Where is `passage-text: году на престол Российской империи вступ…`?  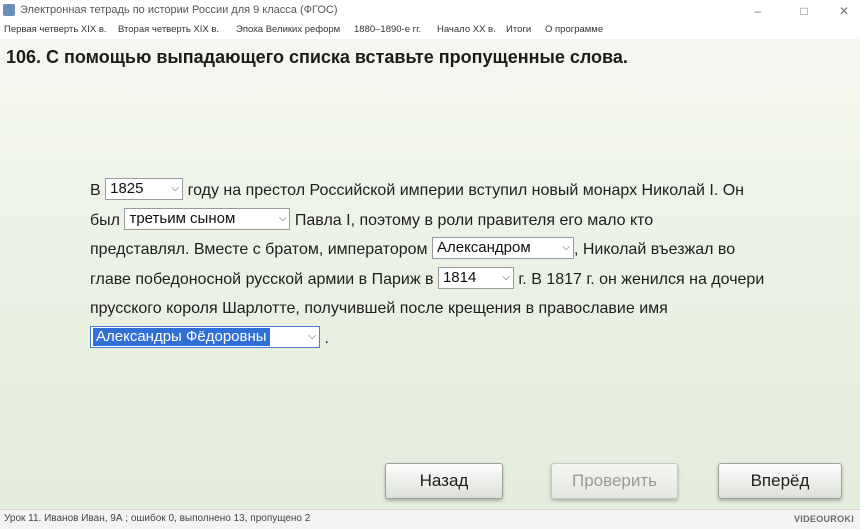
passage-text: году на престол Российской империи вступ… is located at coordinates (466, 190).